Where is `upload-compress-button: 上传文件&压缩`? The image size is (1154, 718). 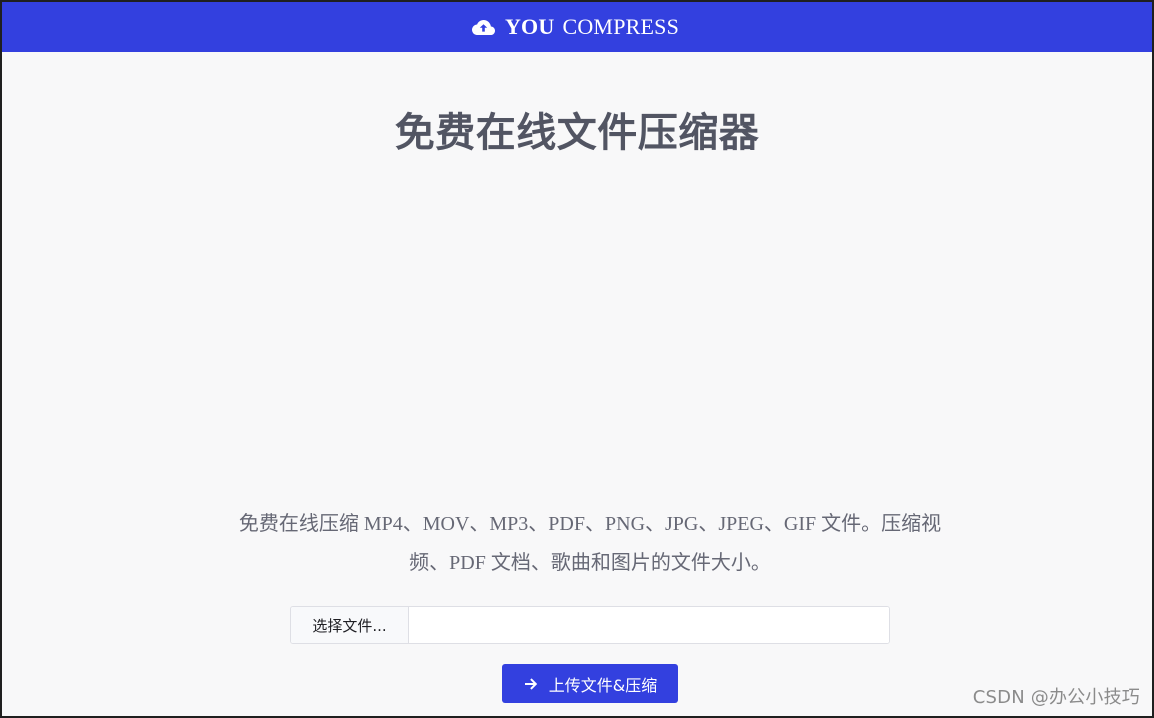
upload-compress-button: 上传文件&压缩 is located at coordinates (590, 683).